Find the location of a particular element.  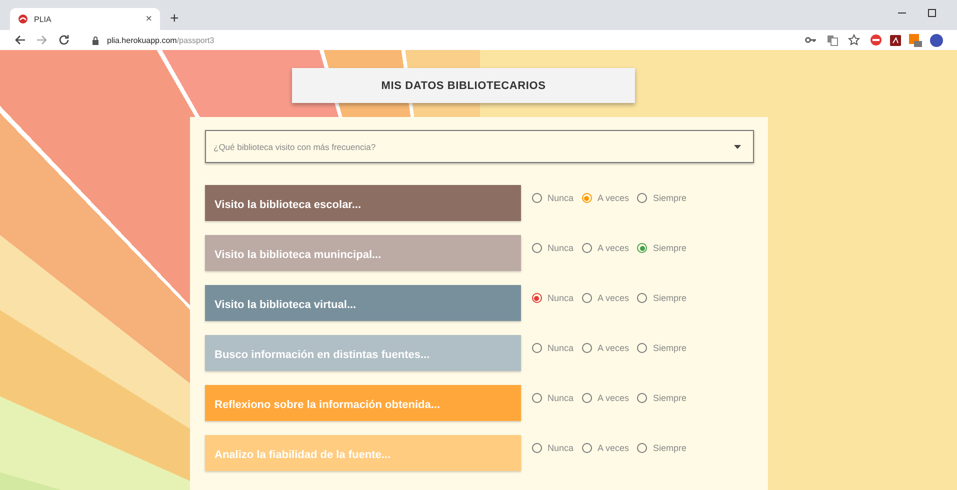

favicon-icon is located at coordinates (23, 19).